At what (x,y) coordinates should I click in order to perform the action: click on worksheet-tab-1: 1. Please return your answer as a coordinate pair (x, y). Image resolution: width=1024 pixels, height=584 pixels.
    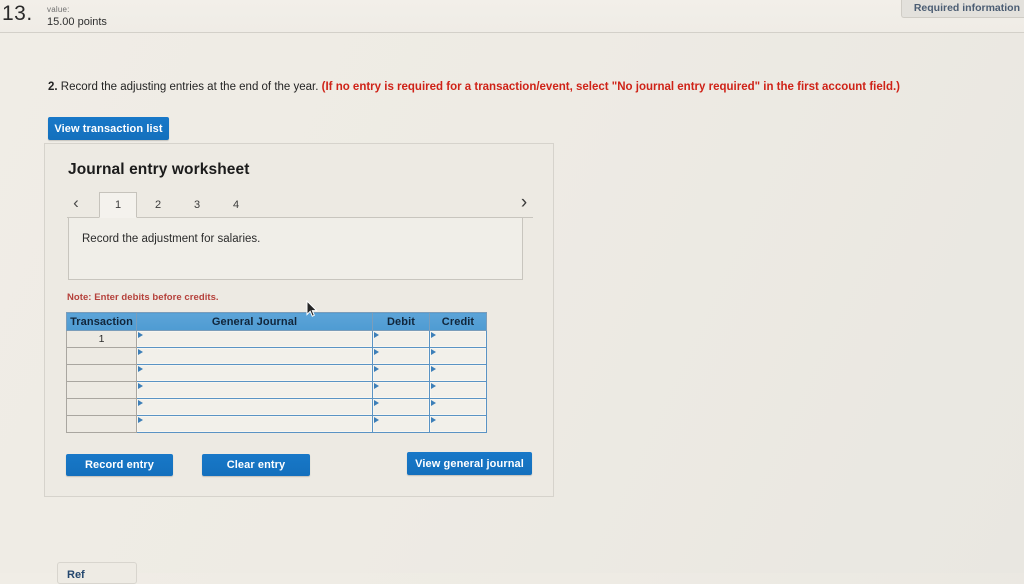
    Looking at the image, I should click on (118, 205).